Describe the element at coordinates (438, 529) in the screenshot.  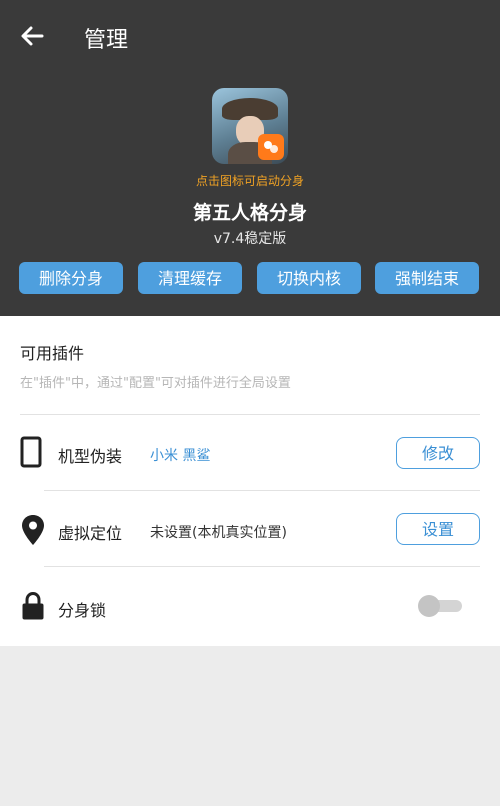
I see `set-location-button: 设置` at that location.